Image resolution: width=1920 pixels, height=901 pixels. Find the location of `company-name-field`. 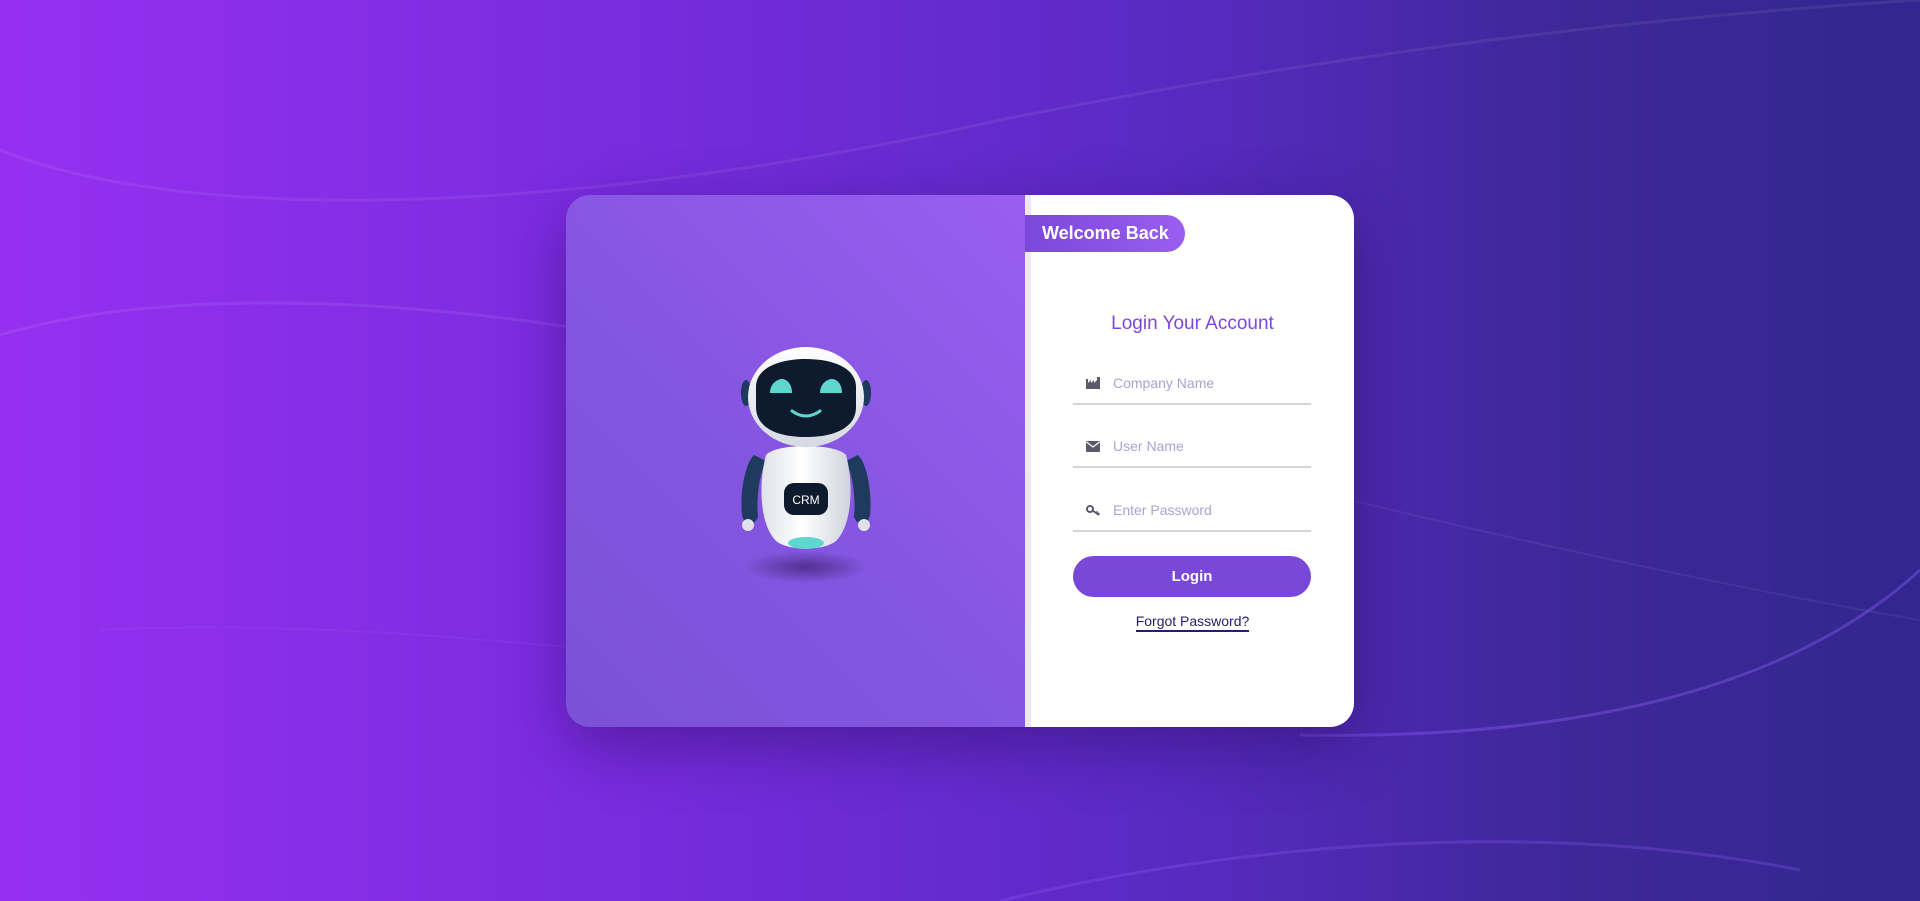

company-name-field is located at coordinates (1192, 384).